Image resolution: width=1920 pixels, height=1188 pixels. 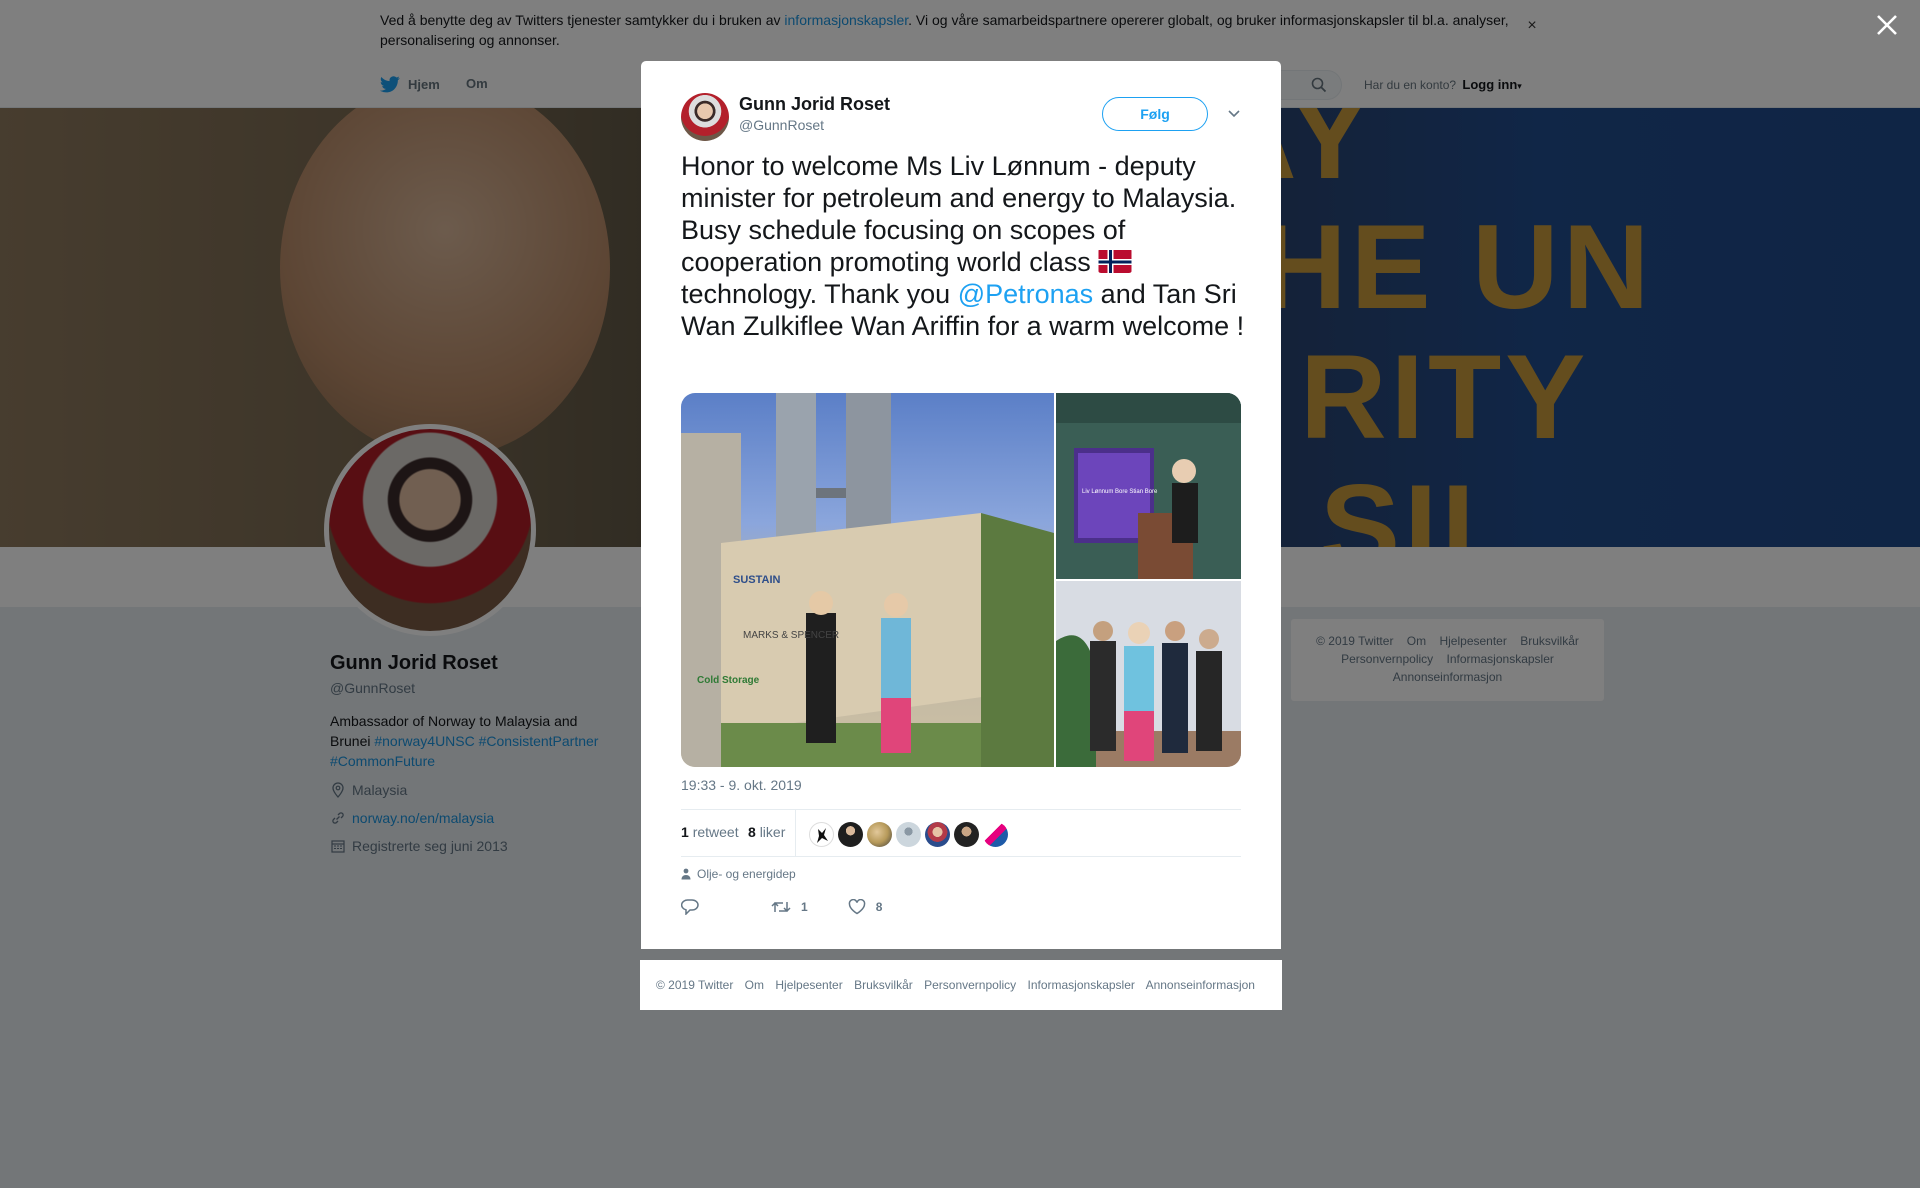 I want to click on chevron-down-icon, so click(x=1234, y=113).